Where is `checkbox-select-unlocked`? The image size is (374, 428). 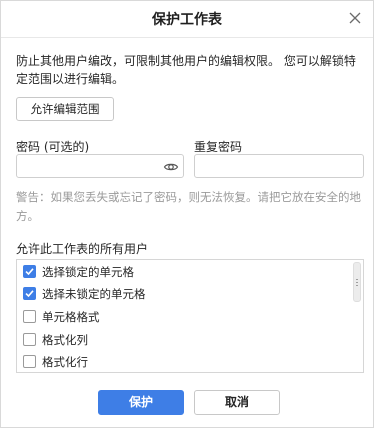
checkbox-select-unlocked is located at coordinates (29, 293).